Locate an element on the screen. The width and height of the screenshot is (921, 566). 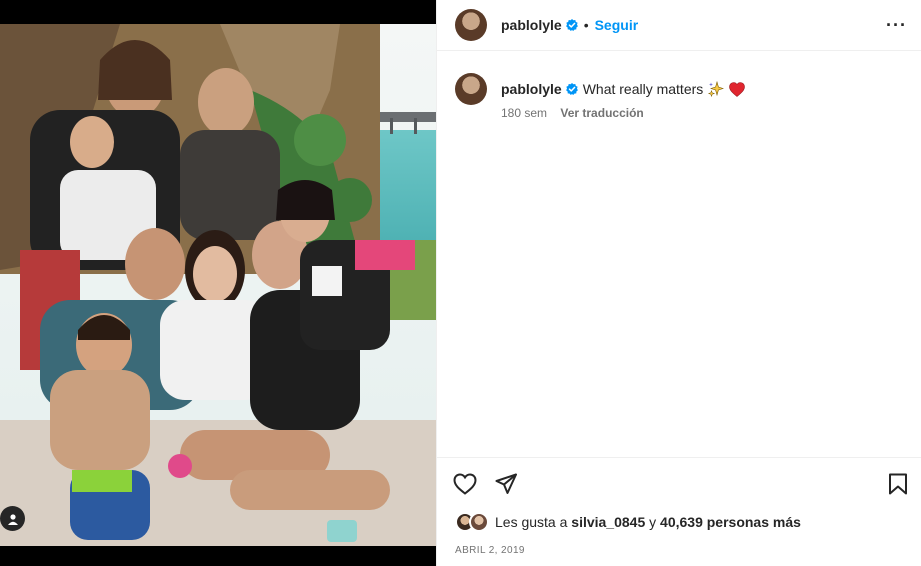
likes-count: 40,639 personas más is located at coordinates (730, 522).